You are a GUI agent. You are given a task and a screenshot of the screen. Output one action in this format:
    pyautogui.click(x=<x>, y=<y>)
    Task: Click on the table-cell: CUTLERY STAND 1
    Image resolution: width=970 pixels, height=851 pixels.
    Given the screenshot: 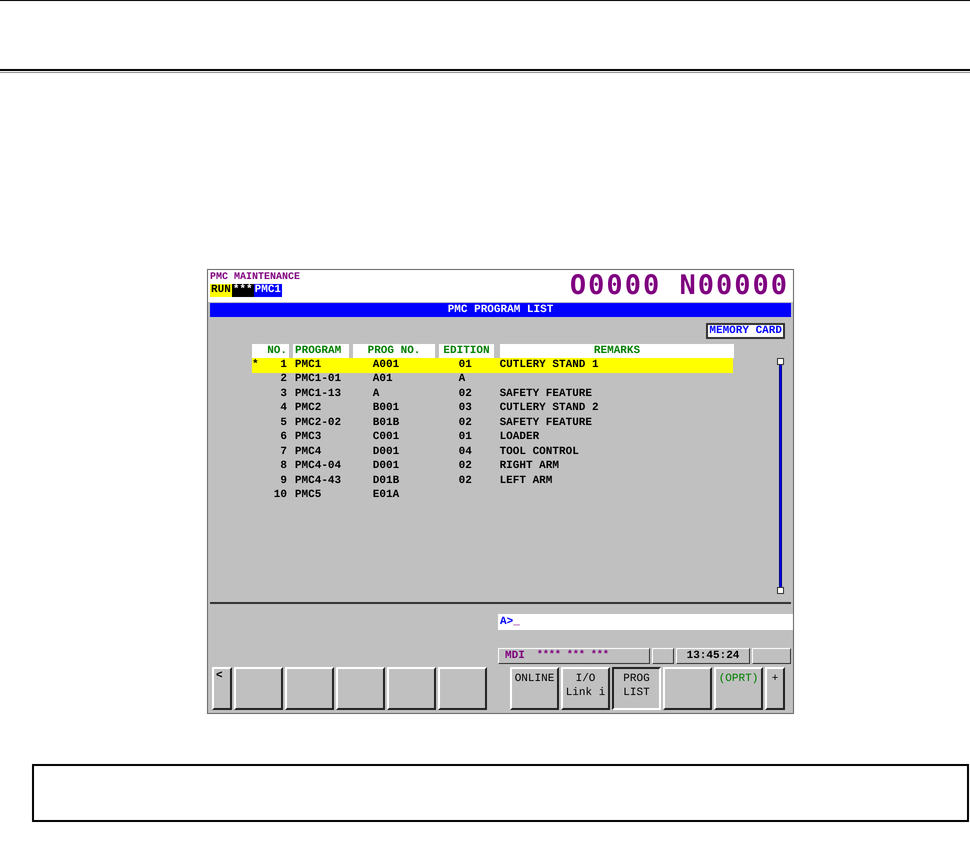 What is the action you would take?
    pyautogui.click(x=549, y=364)
    